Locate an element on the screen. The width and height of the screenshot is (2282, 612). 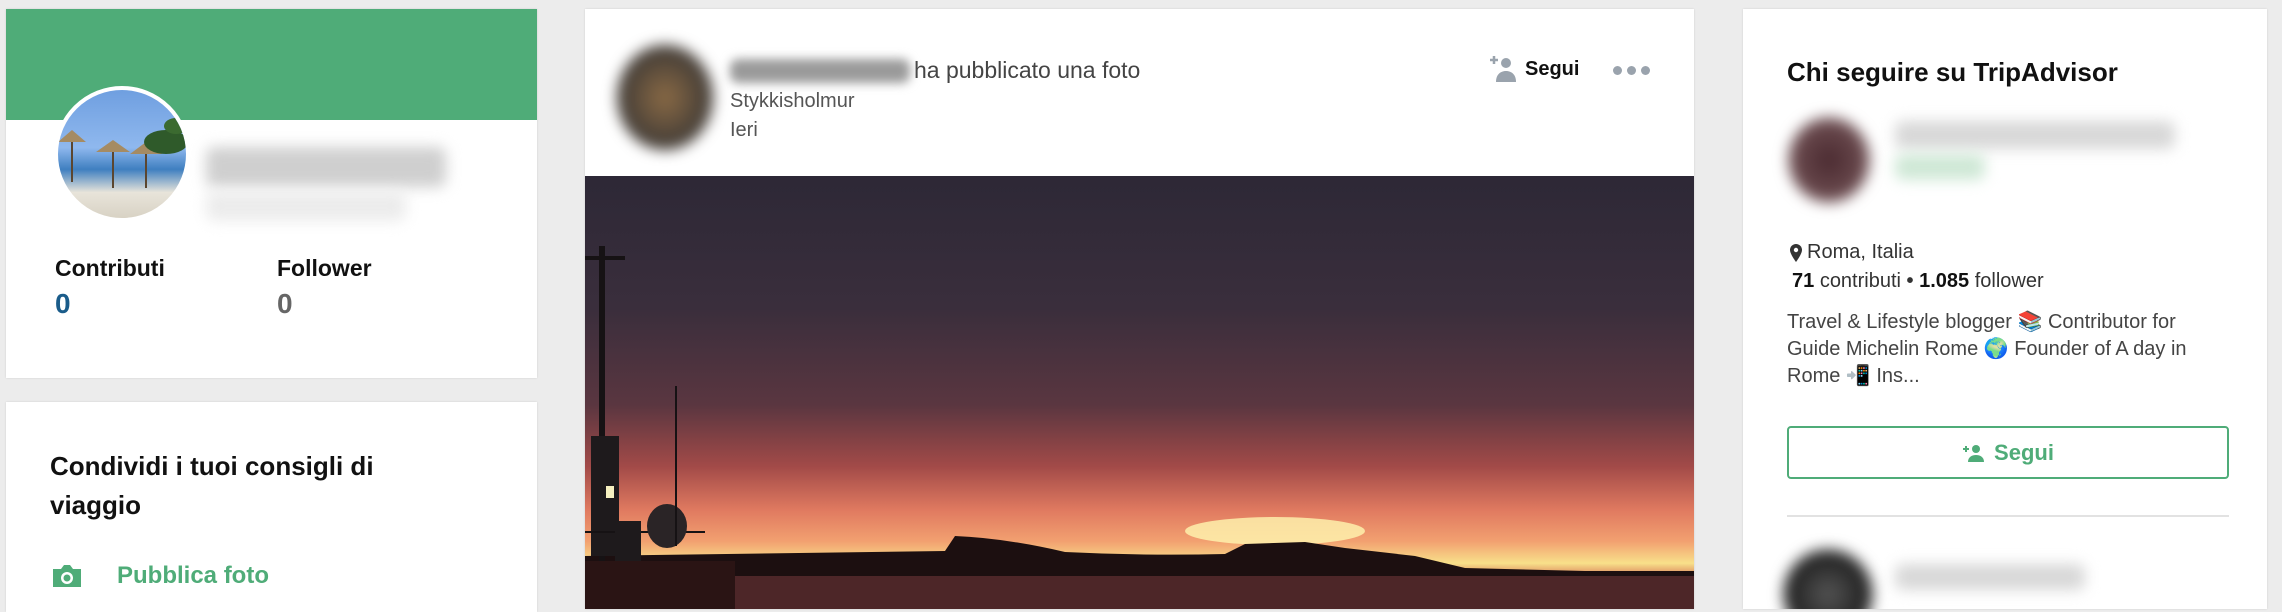
suggestions-divider is located at coordinates (2008, 516).